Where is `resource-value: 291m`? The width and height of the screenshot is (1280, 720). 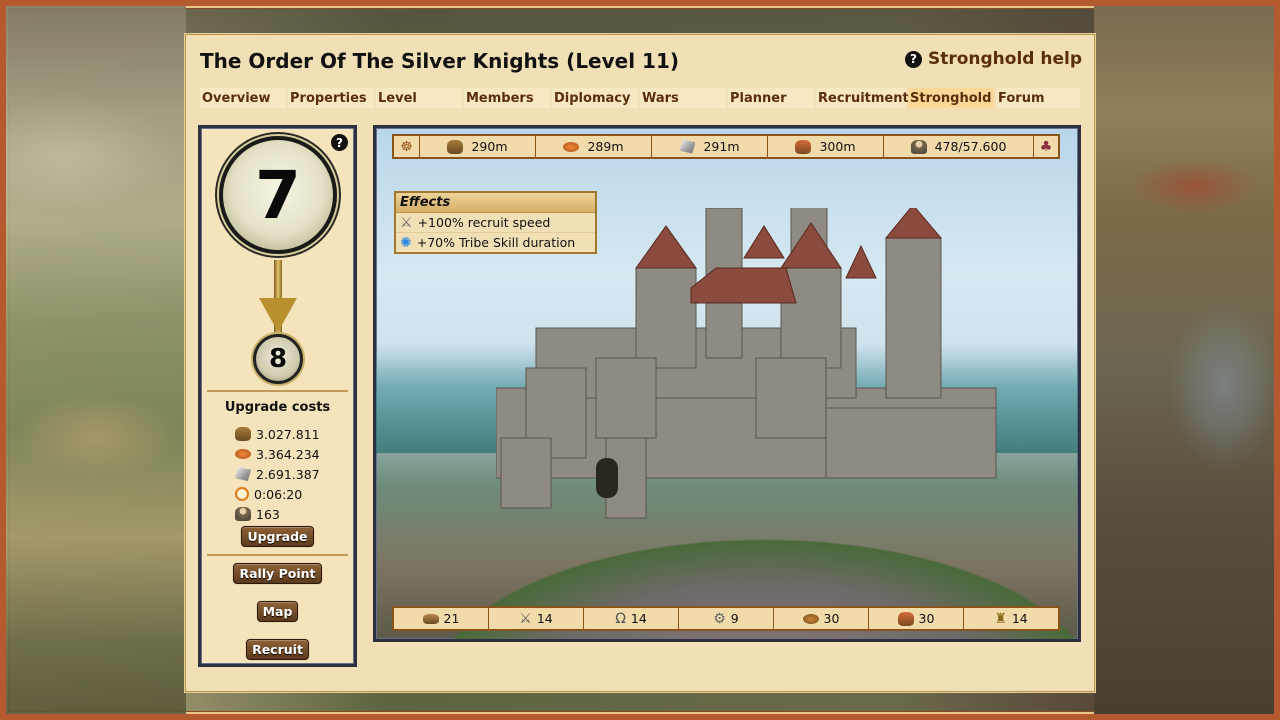 resource-value: 291m is located at coordinates (721, 146).